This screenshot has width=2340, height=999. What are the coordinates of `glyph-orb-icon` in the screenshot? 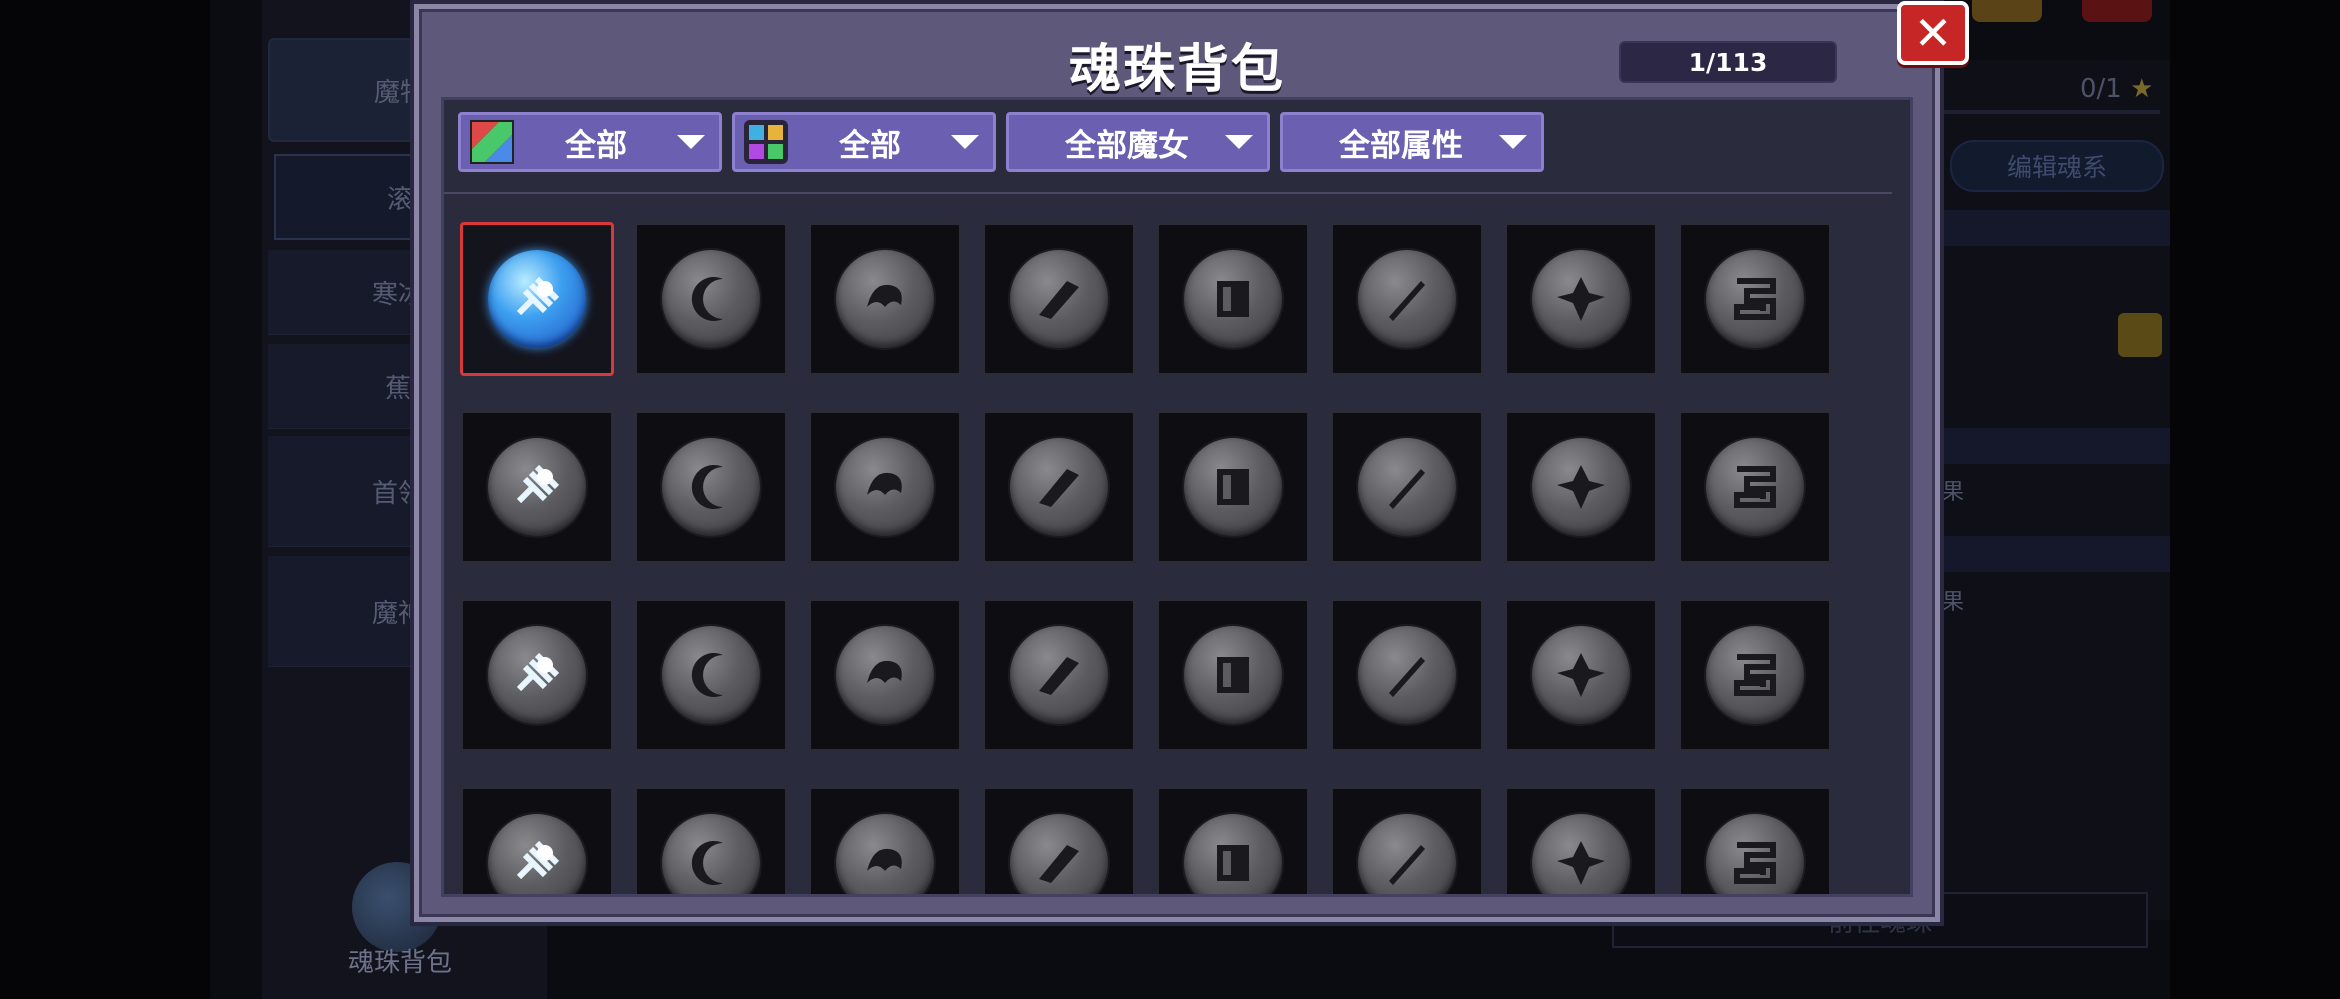 It's located at (1581, 675).